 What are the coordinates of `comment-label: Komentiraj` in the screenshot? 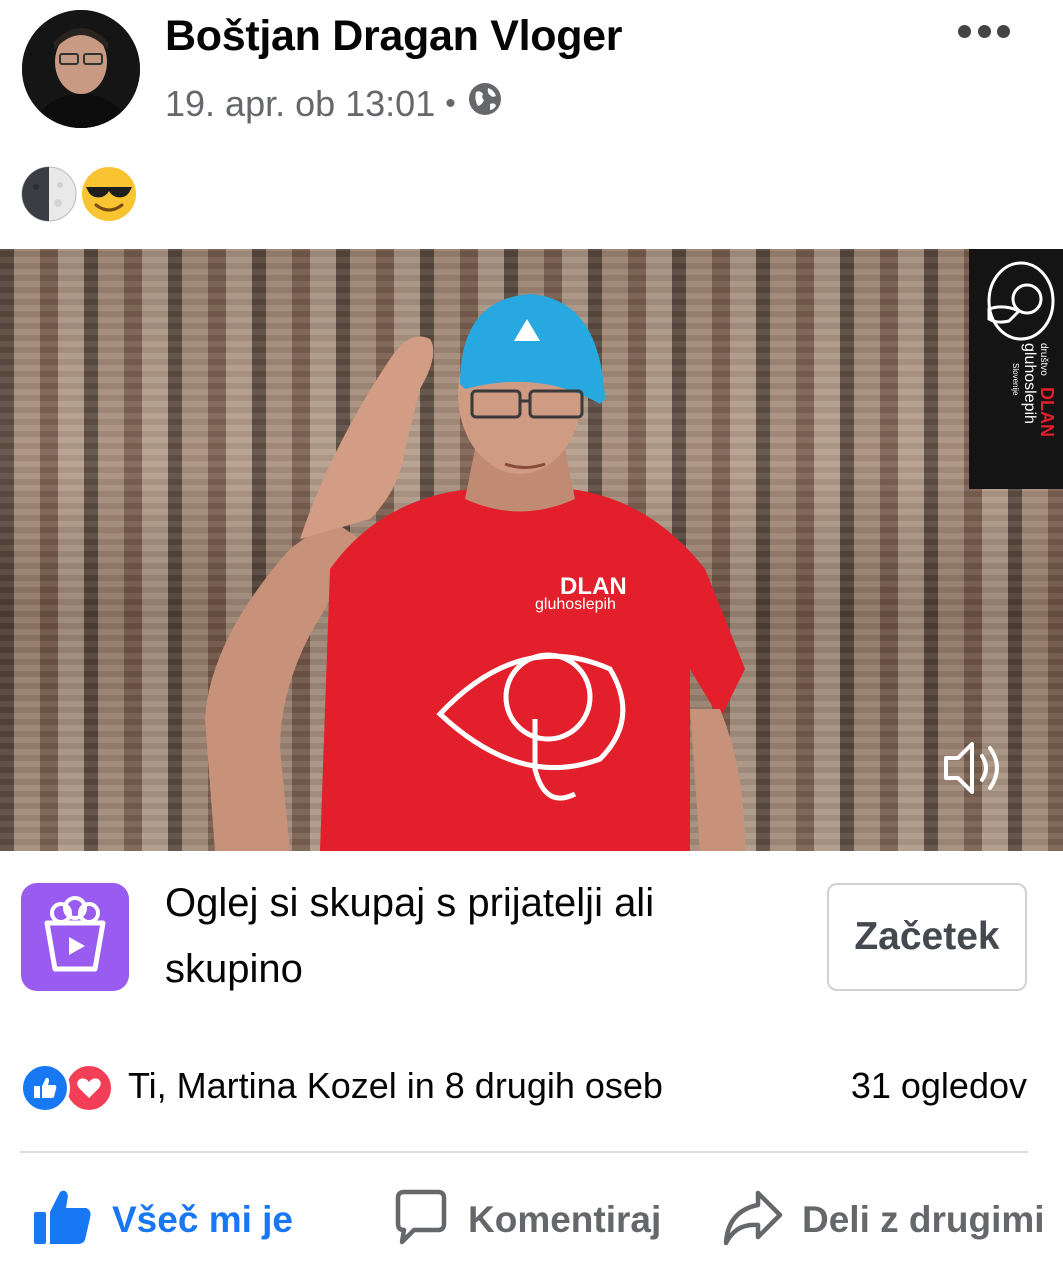 It's located at (565, 1219).